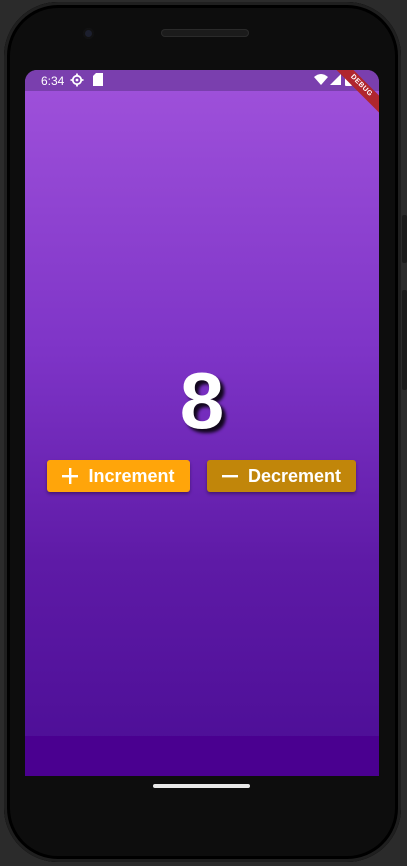 Image resolution: width=407 pixels, height=866 pixels. Describe the element at coordinates (53, 81) in the screenshot. I see `status-time: 6:34` at that location.